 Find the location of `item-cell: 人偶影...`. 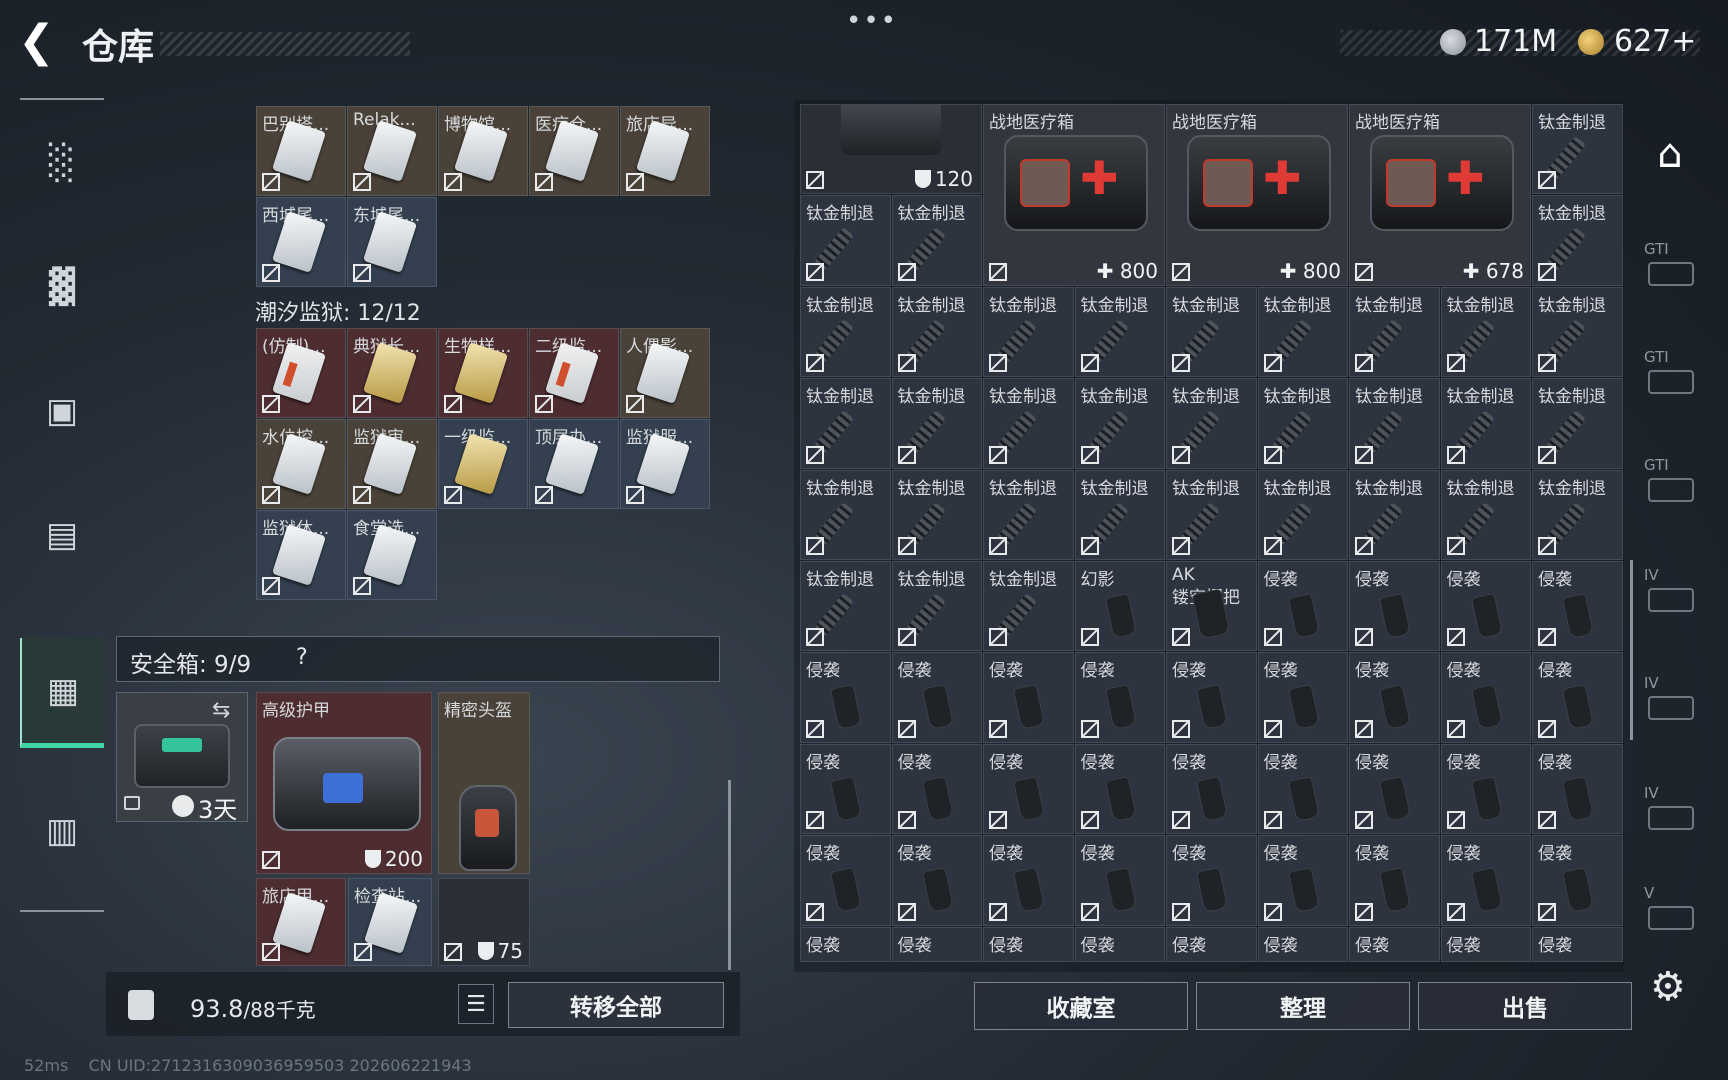

item-cell: 人偶影... is located at coordinates (665, 373).